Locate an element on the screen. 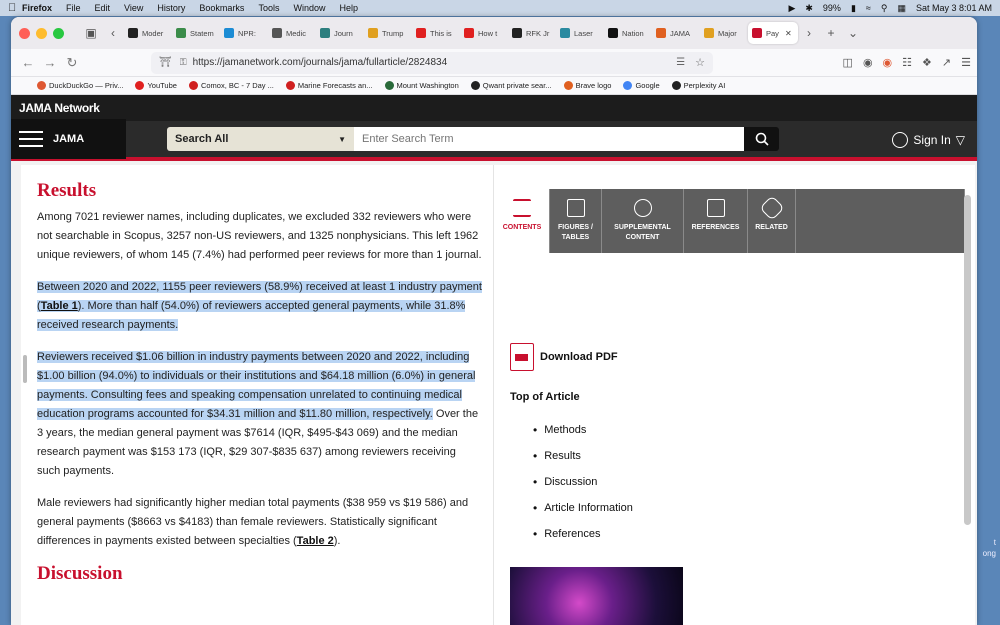 The image size is (1000, 625). table-1-link: Table 1 is located at coordinates (59, 306).